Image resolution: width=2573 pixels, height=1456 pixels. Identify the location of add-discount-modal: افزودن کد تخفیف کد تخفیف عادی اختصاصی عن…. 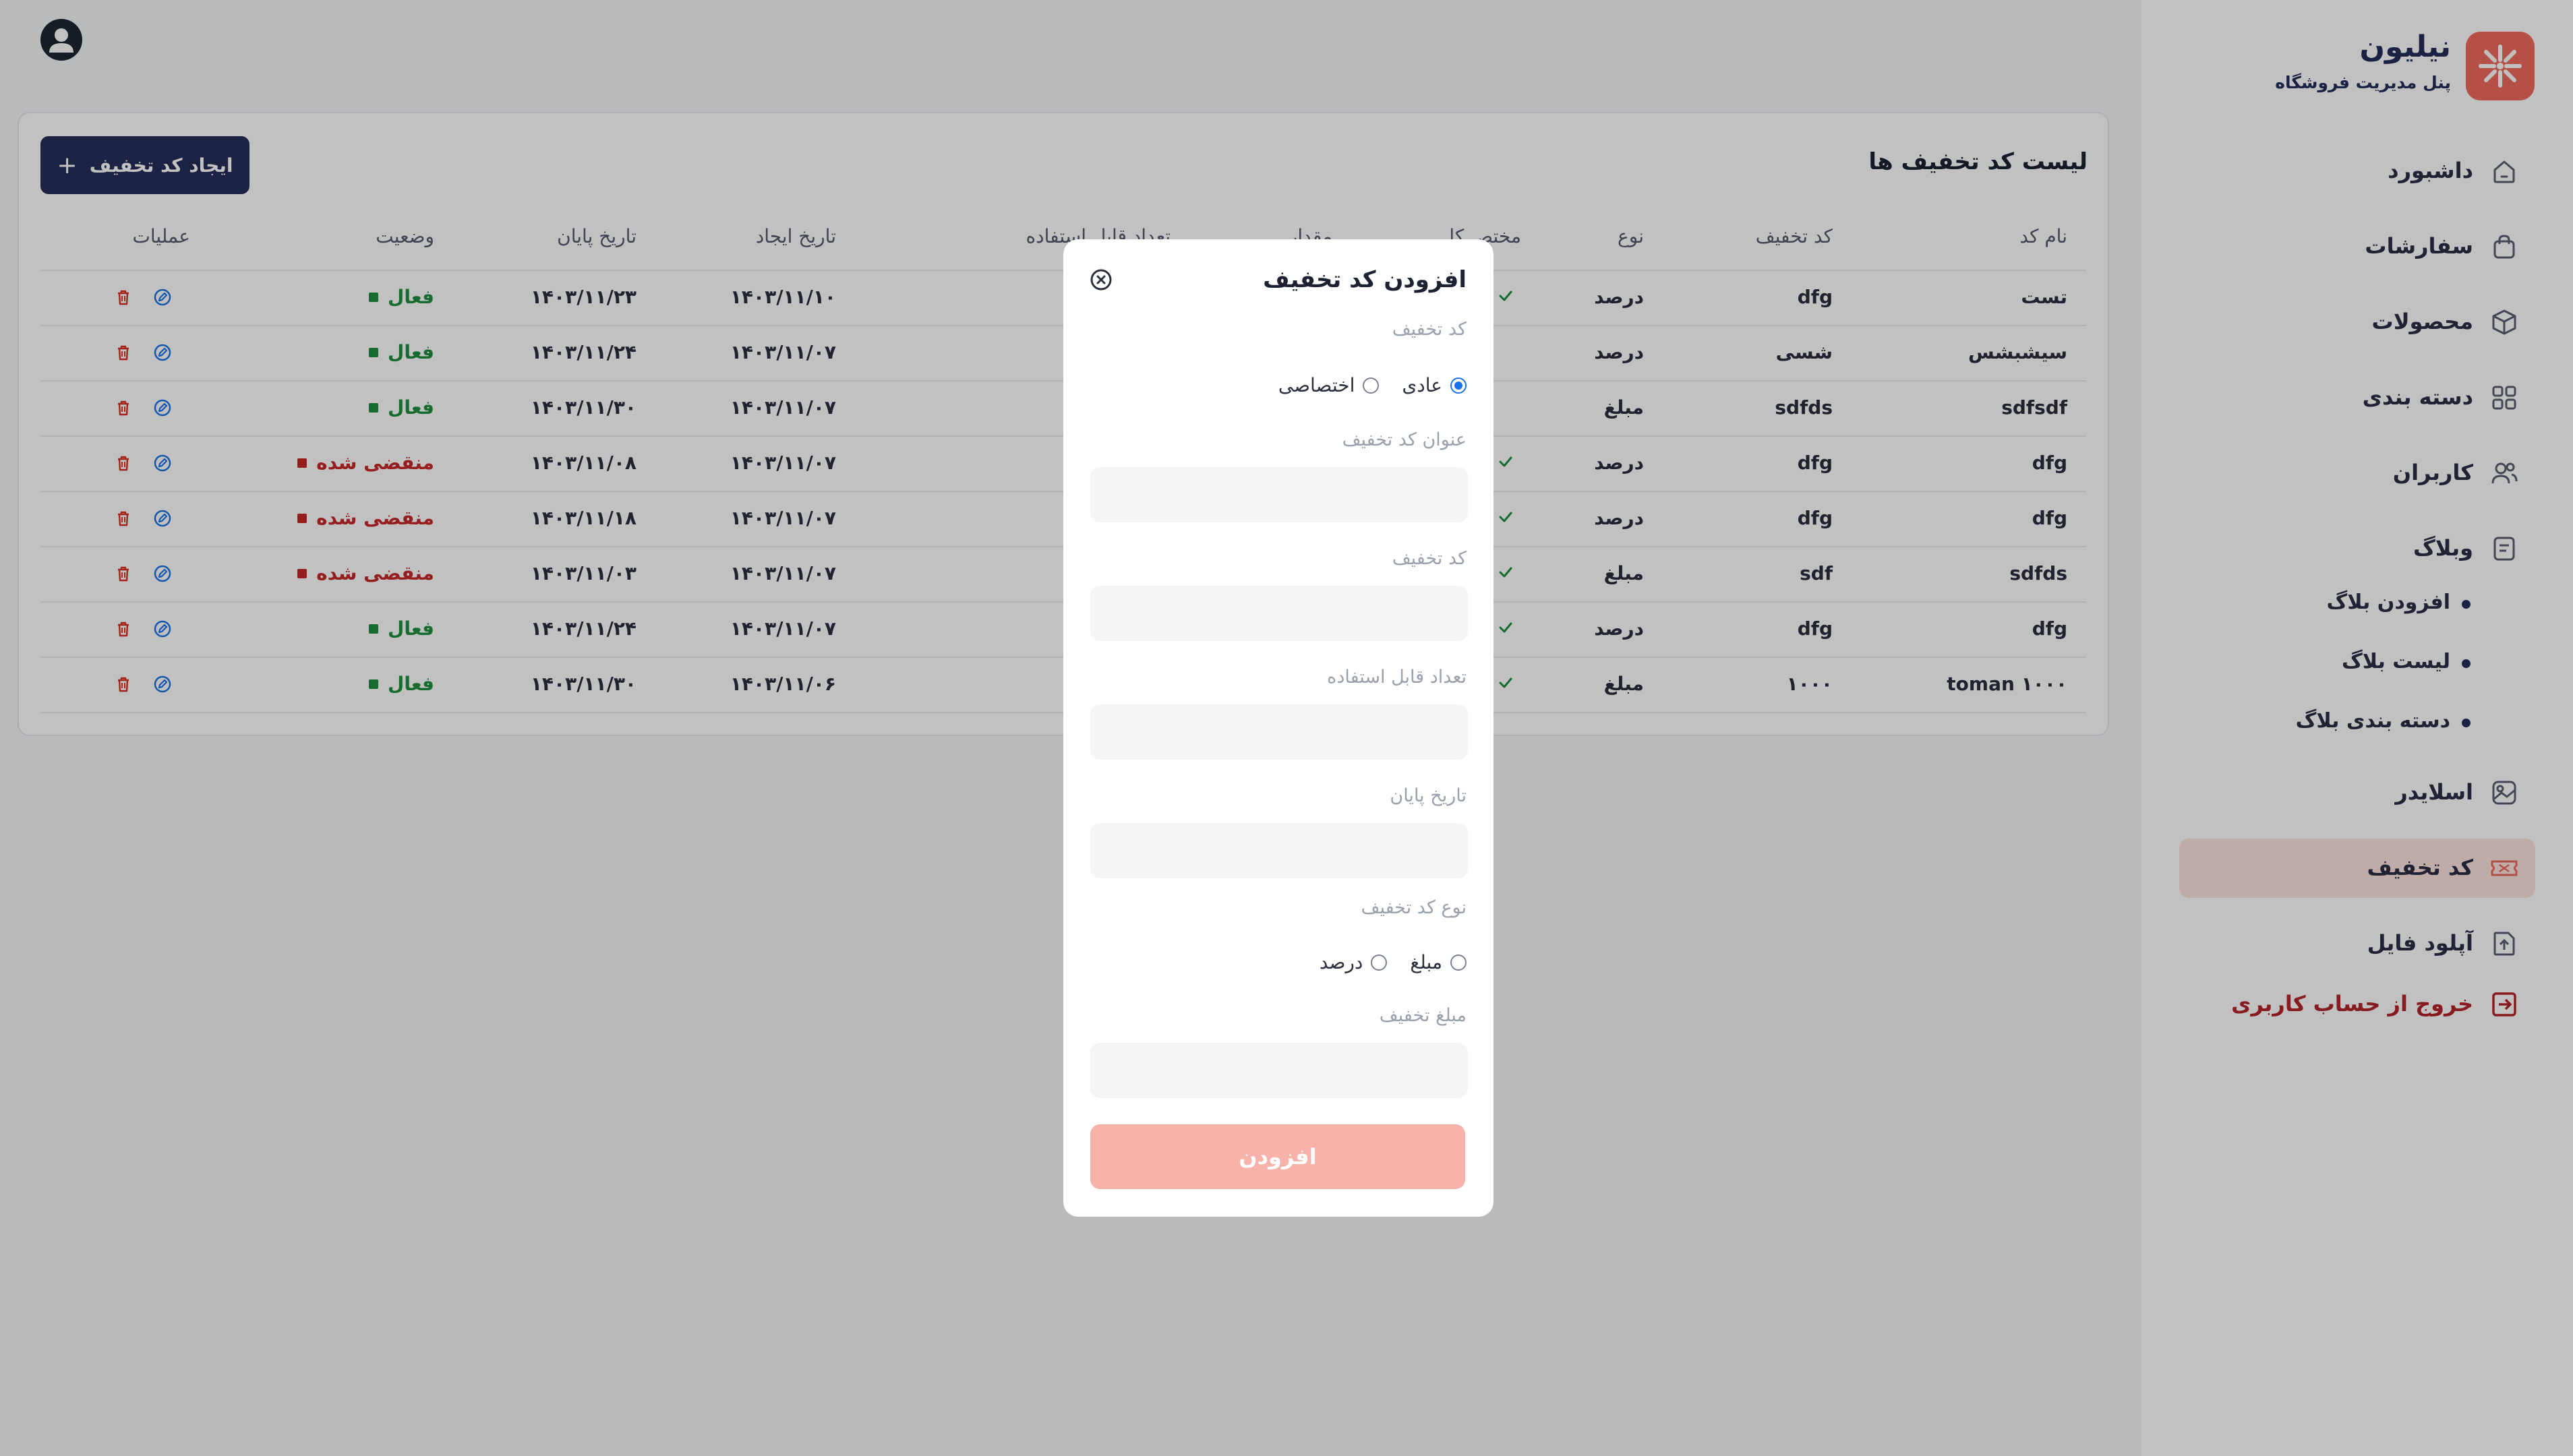
(1278, 728).